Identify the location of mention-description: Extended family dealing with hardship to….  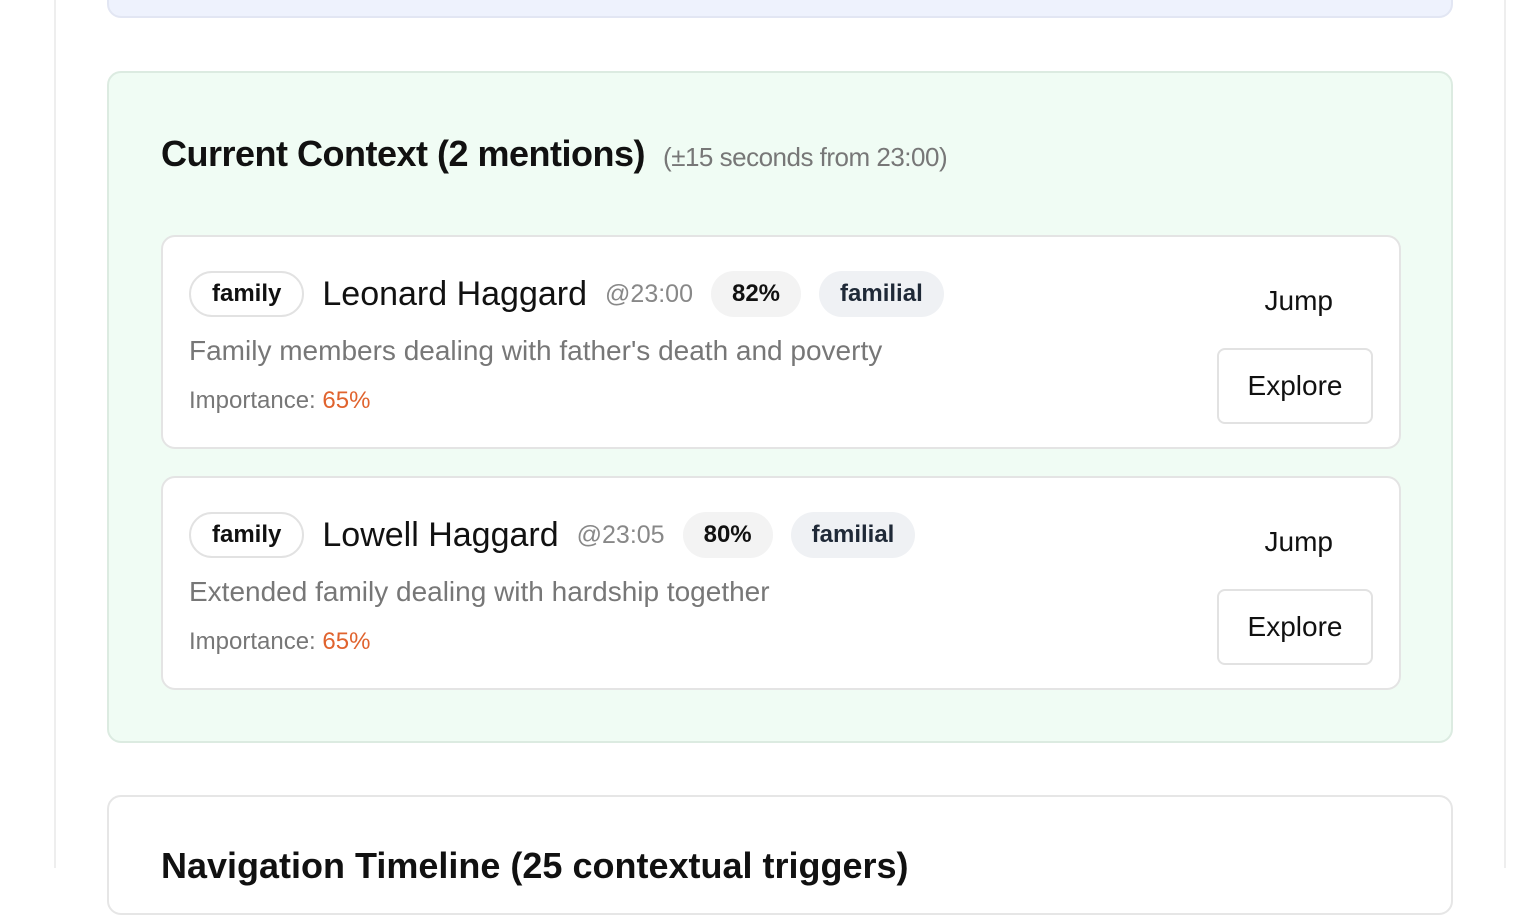
(479, 591).